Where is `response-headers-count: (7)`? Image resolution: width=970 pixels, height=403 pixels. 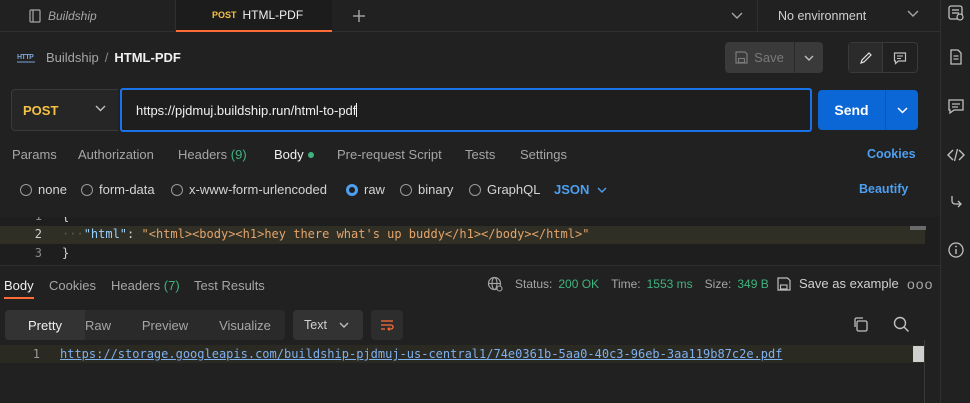 response-headers-count: (7) is located at coordinates (171, 285).